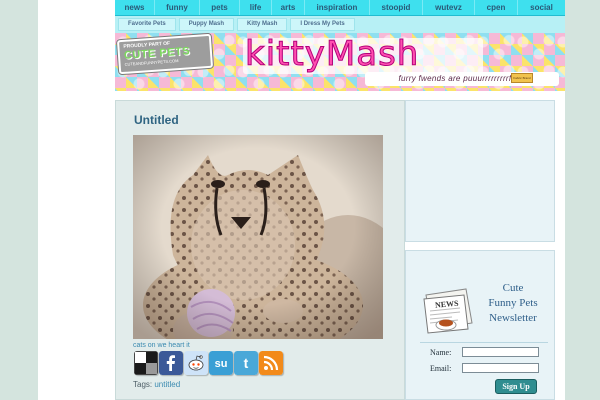 The image size is (600, 400). I want to click on email-field, so click(500, 368).